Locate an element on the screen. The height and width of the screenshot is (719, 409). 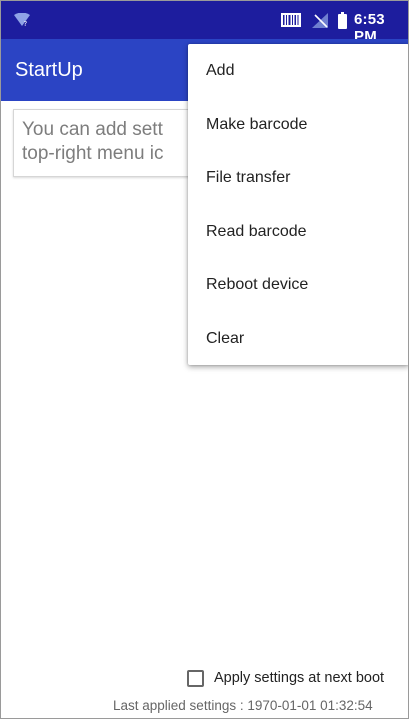
no-signal-icon is located at coordinates (320, 20).